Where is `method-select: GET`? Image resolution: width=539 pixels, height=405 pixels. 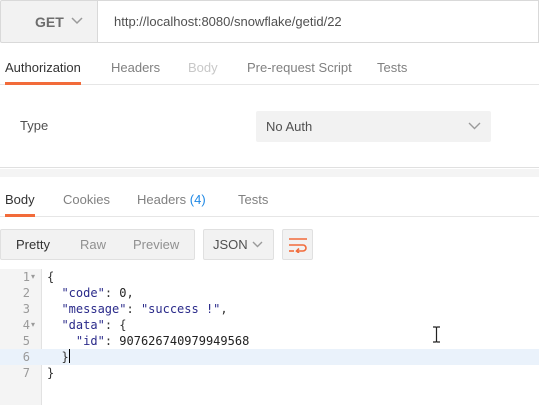 method-select: GET is located at coordinates (49, 21).